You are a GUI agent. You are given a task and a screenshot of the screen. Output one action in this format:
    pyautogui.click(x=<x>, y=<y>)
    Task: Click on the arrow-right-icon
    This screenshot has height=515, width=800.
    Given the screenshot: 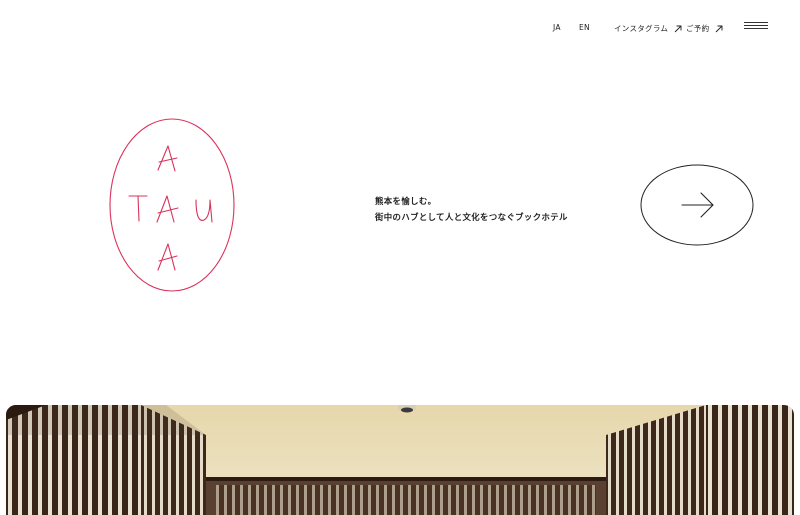 What is the action you would take?
    pyautogui.click(x=697, y=205)
    